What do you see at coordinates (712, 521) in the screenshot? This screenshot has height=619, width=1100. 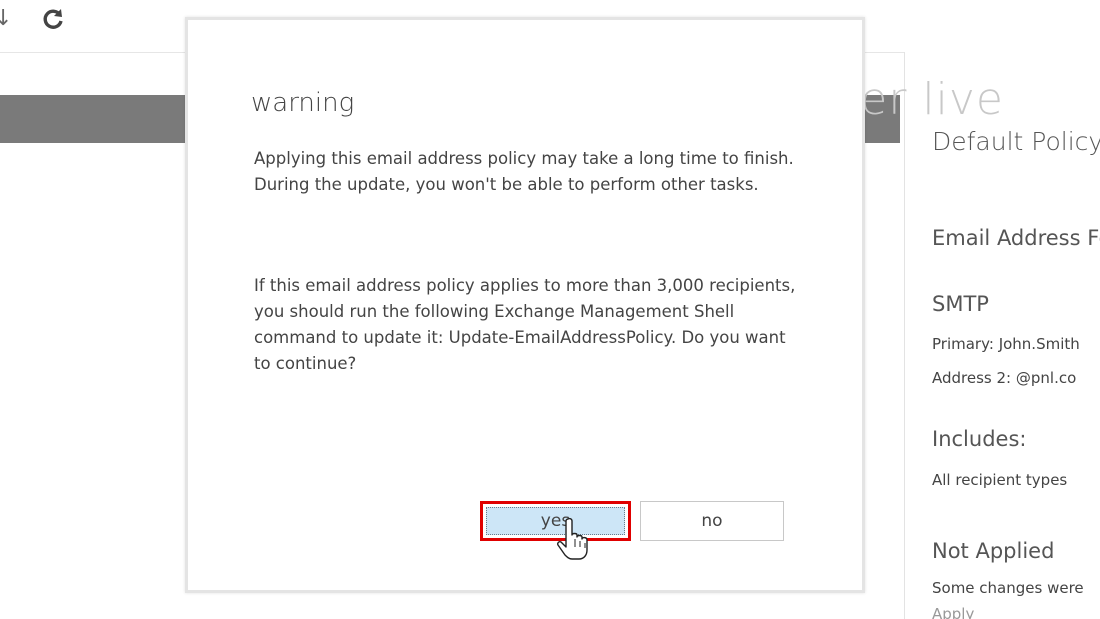 I see `no-button: no` at bounding box center [712, 521].